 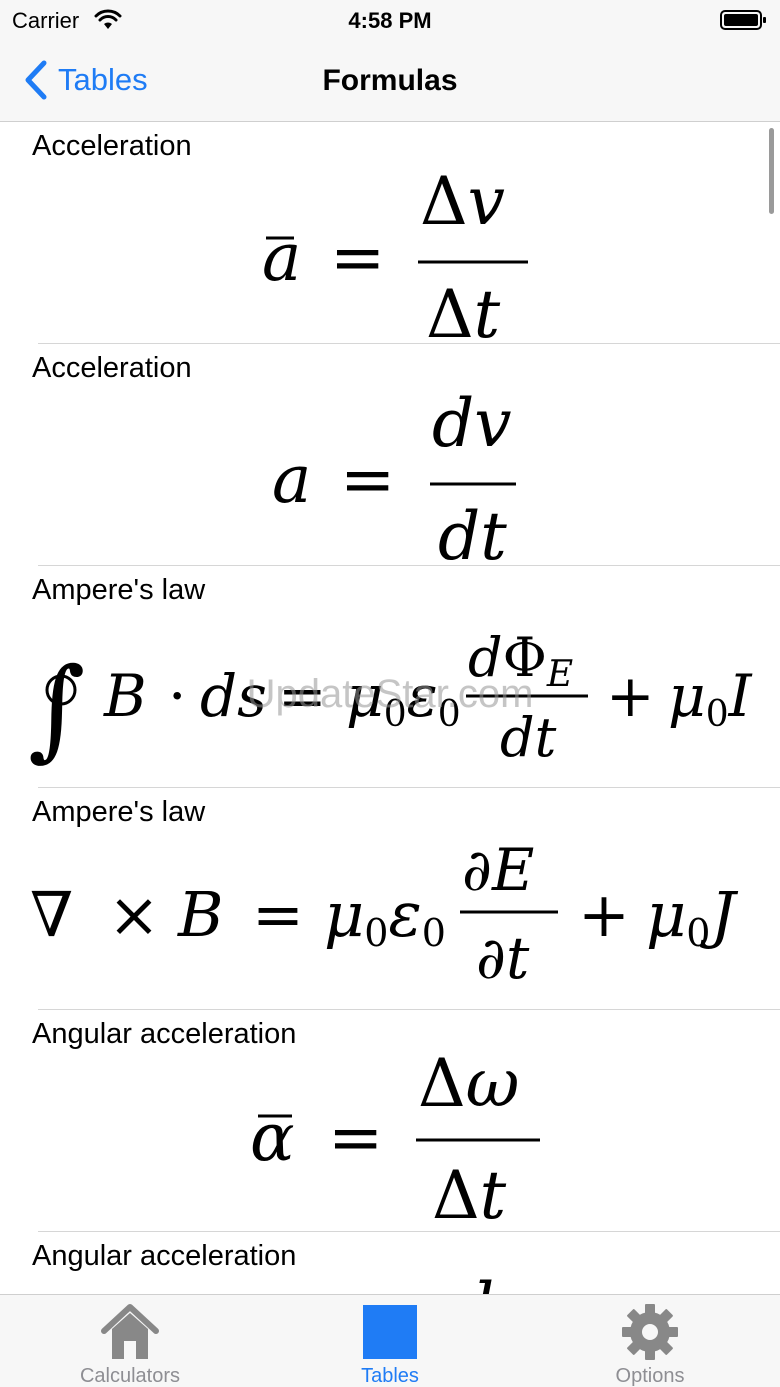 What do you see at coordinates (503, 958) in the screenshot?
I see `svg-text: ∂t` at bounding box center [503, 958].